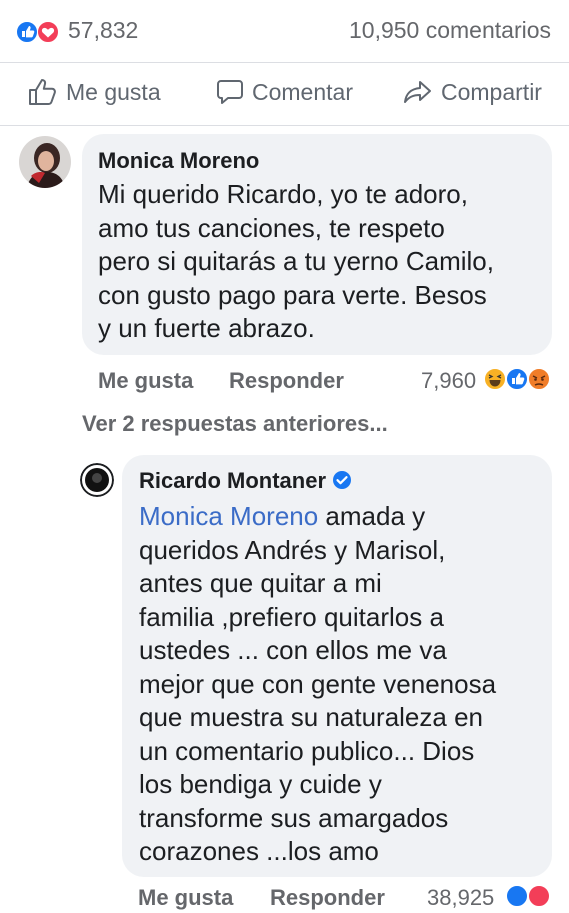 Image resolution: width=569 pixels, height=913 pixels. Describe the element at coordinates (145, 381) in the screenshot. I see `comment-like-link: Me gusta` at that location.